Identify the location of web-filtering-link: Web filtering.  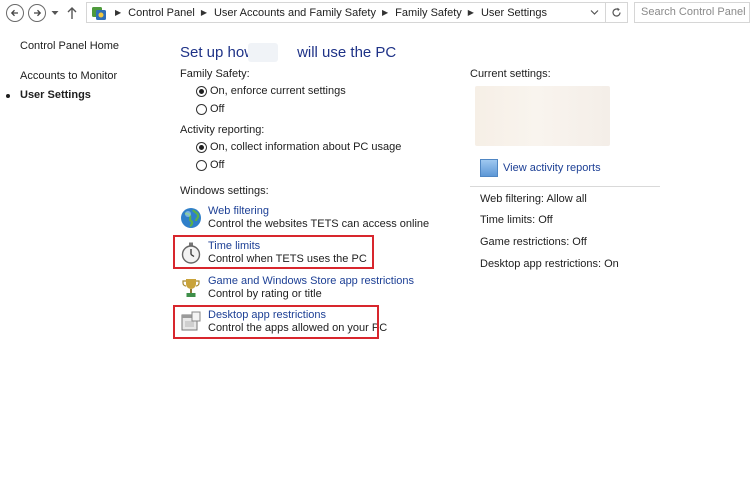
(238, 211).